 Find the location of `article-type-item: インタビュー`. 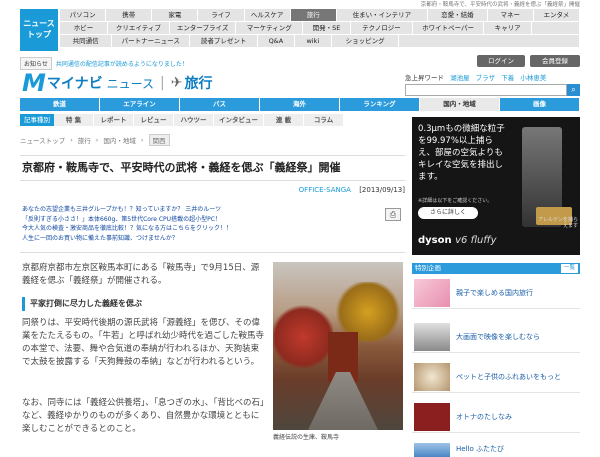

article-type-item: インタビュー is located at coordinates (239, 120).